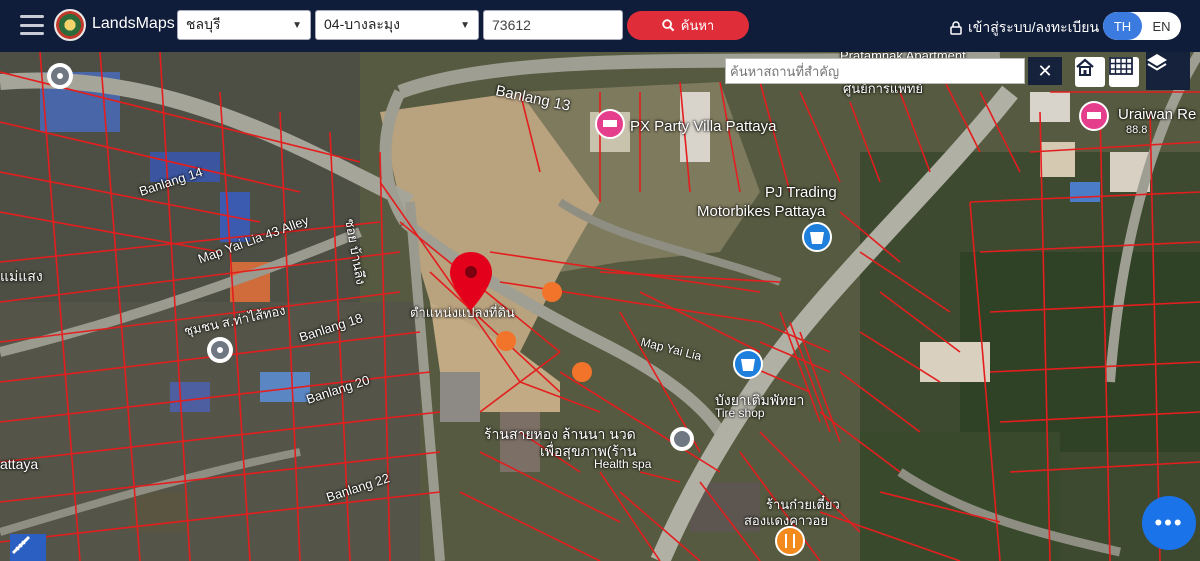 Image resolution: width=1200 pixels, height=561 pixels. I want to click on parcel-number-input, so click(553, 25).